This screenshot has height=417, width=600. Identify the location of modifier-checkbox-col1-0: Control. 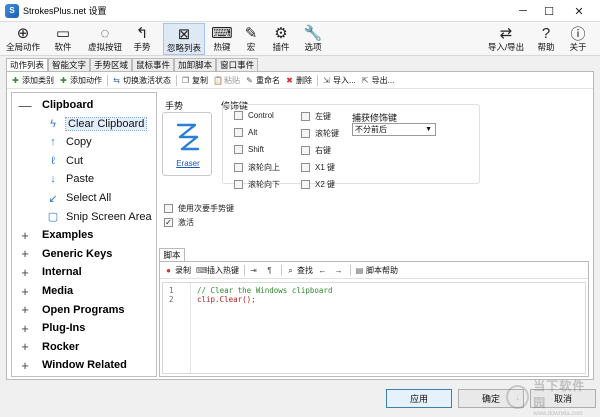
(254, 115).